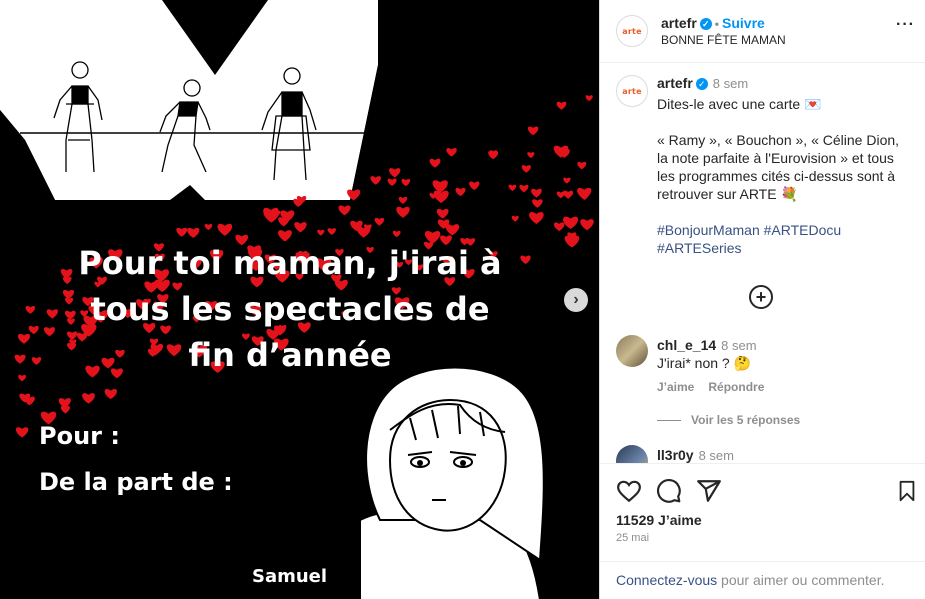  Describe the element at coordinates (709, 491) in the screenshot. I see `share-icon` at that location.